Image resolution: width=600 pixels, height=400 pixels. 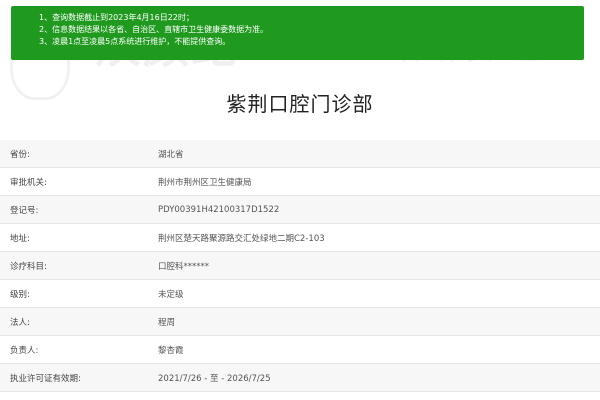 I want to click on table-row: 负责人: 黎杏霞, so click(x=300, y=350).